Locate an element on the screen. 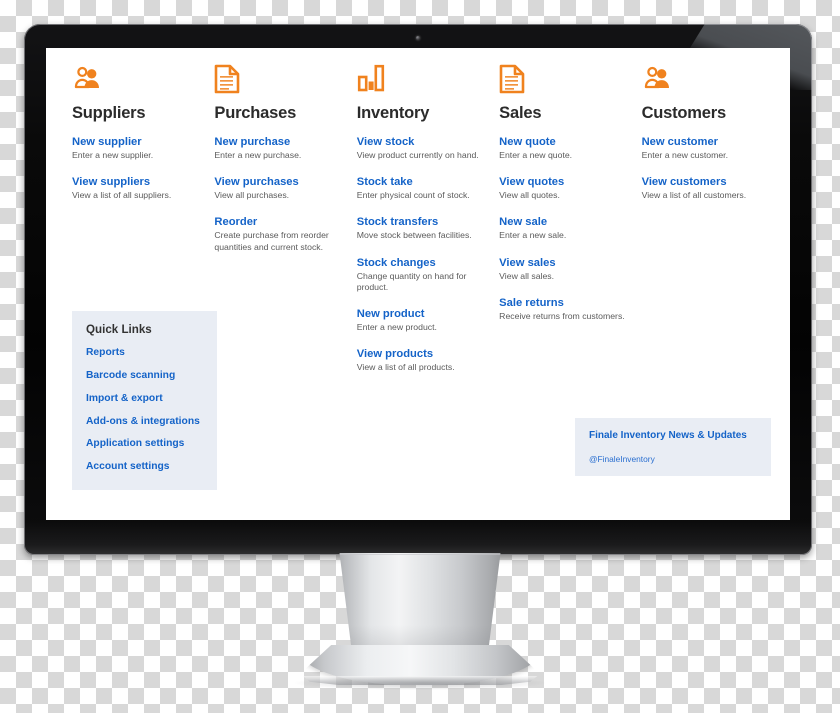 The height and width of the screenshot is (713, 840). link-description: Change quantity on hand for product. is located at coordinates (411, 281).